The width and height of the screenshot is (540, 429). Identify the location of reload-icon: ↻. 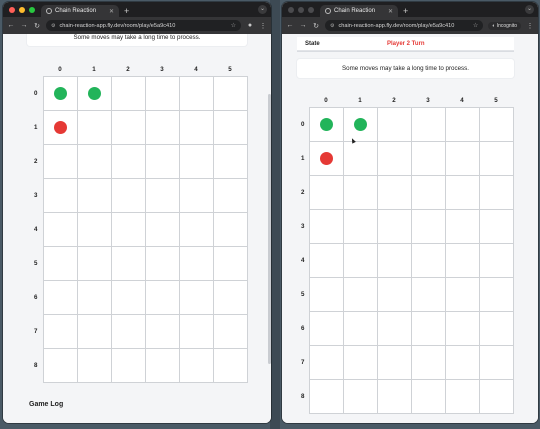
(316, 26).